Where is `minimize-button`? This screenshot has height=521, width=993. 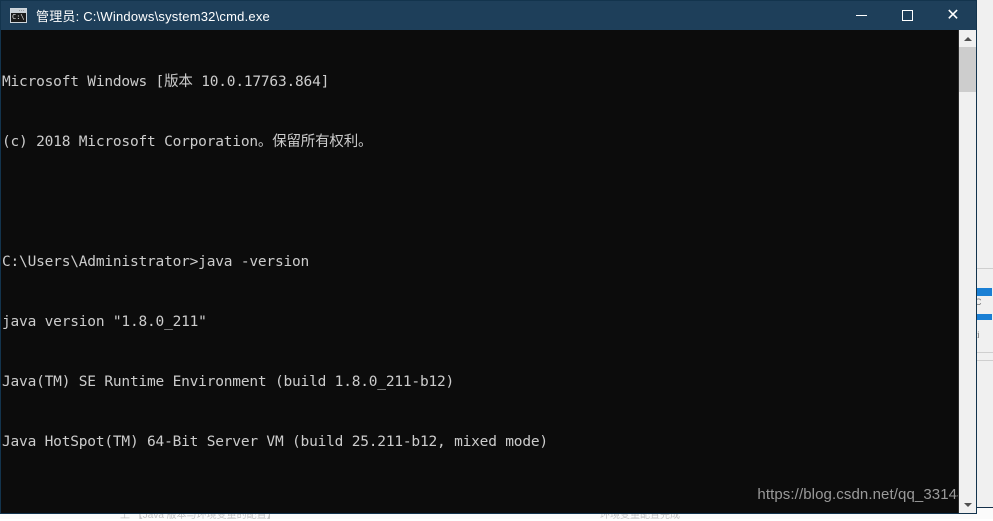 minimize-button is located at coordinates (861, 15).